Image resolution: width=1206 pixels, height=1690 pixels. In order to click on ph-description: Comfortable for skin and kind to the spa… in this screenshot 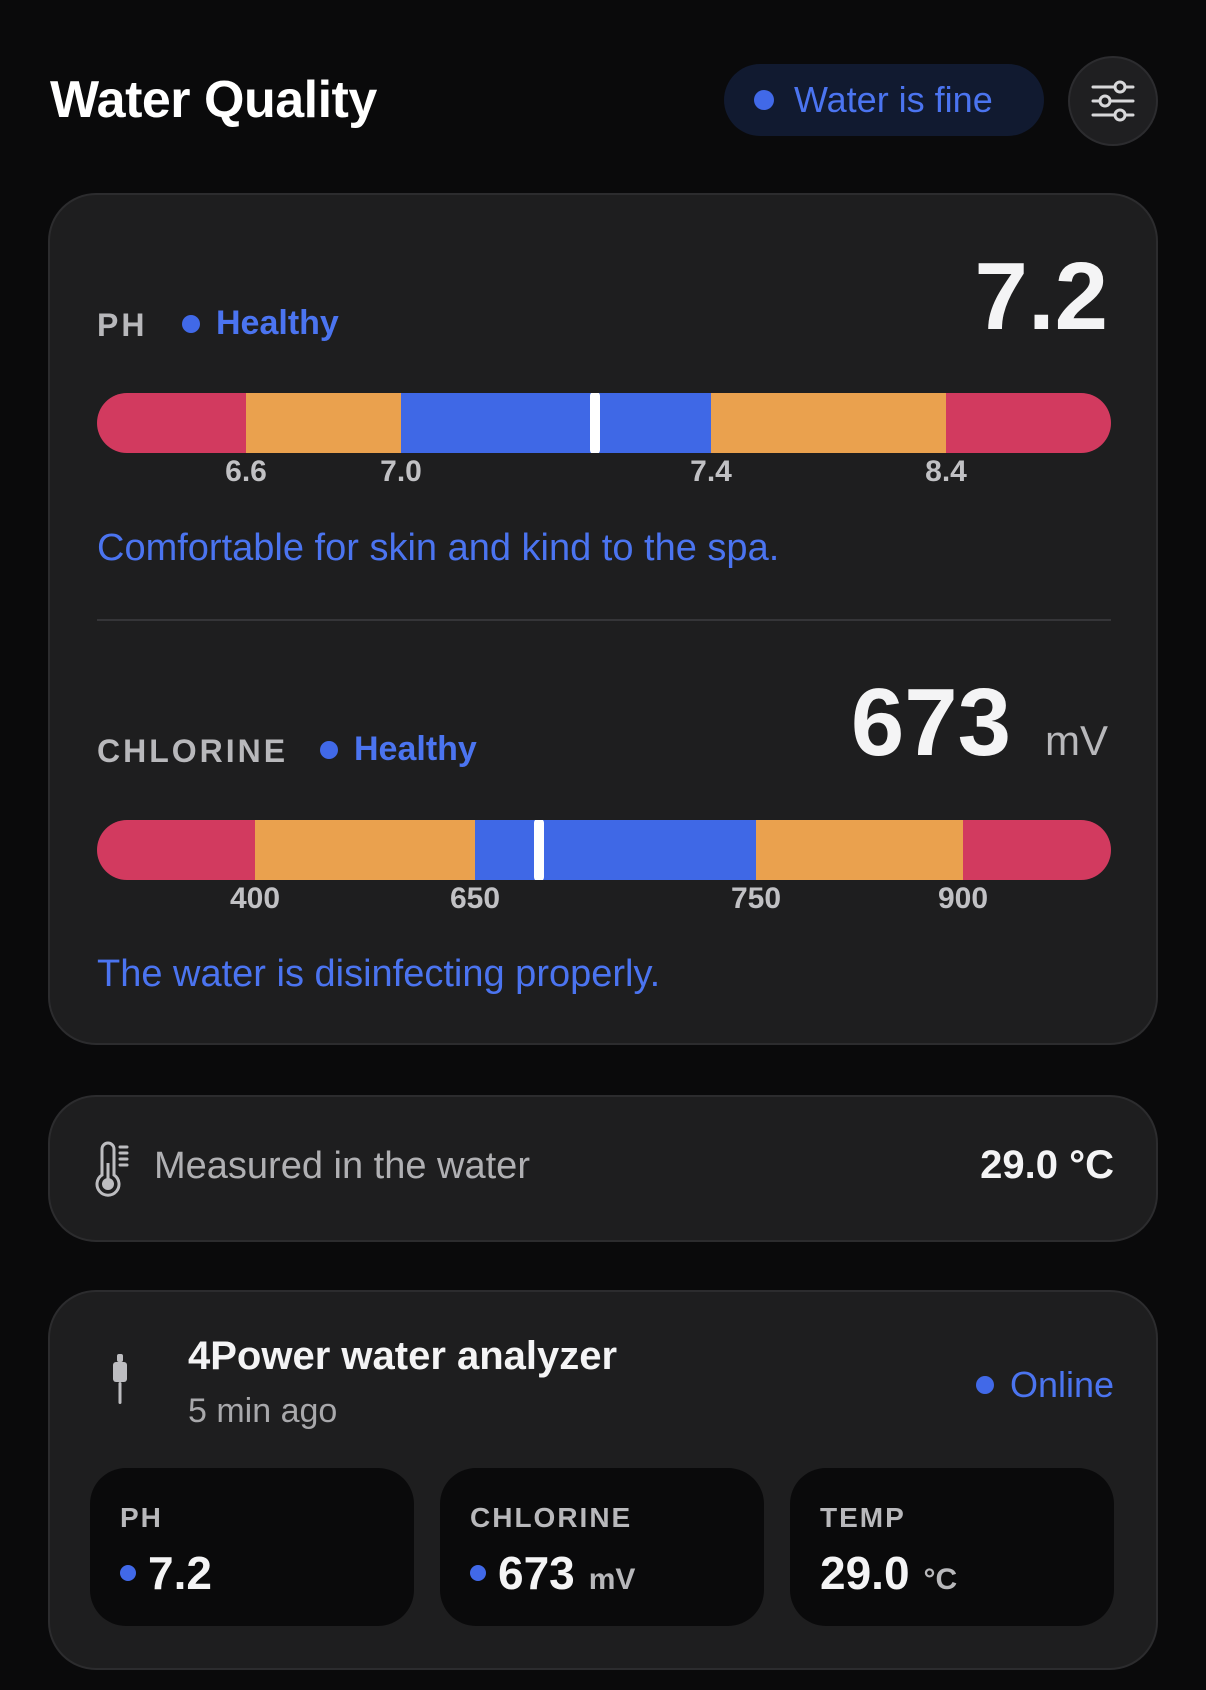, I will do `click(438, 548)`.